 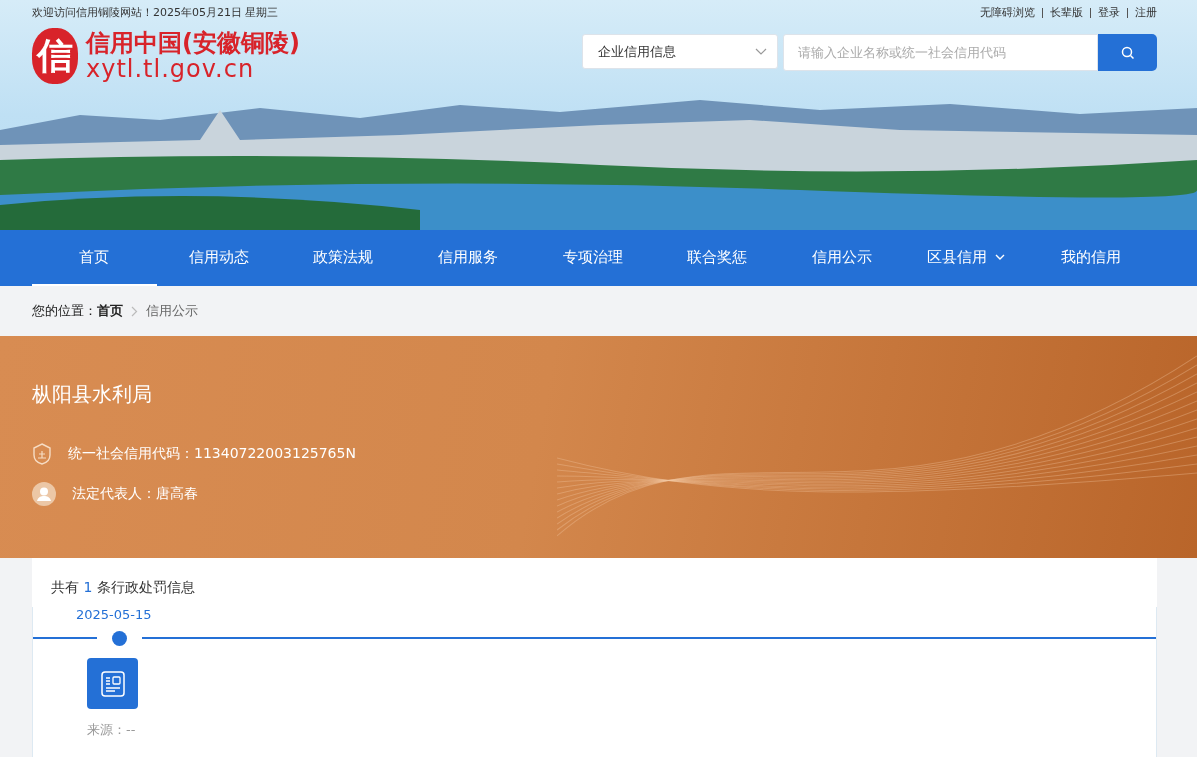 I want to click on person-icon, so click(x=44, y=494).